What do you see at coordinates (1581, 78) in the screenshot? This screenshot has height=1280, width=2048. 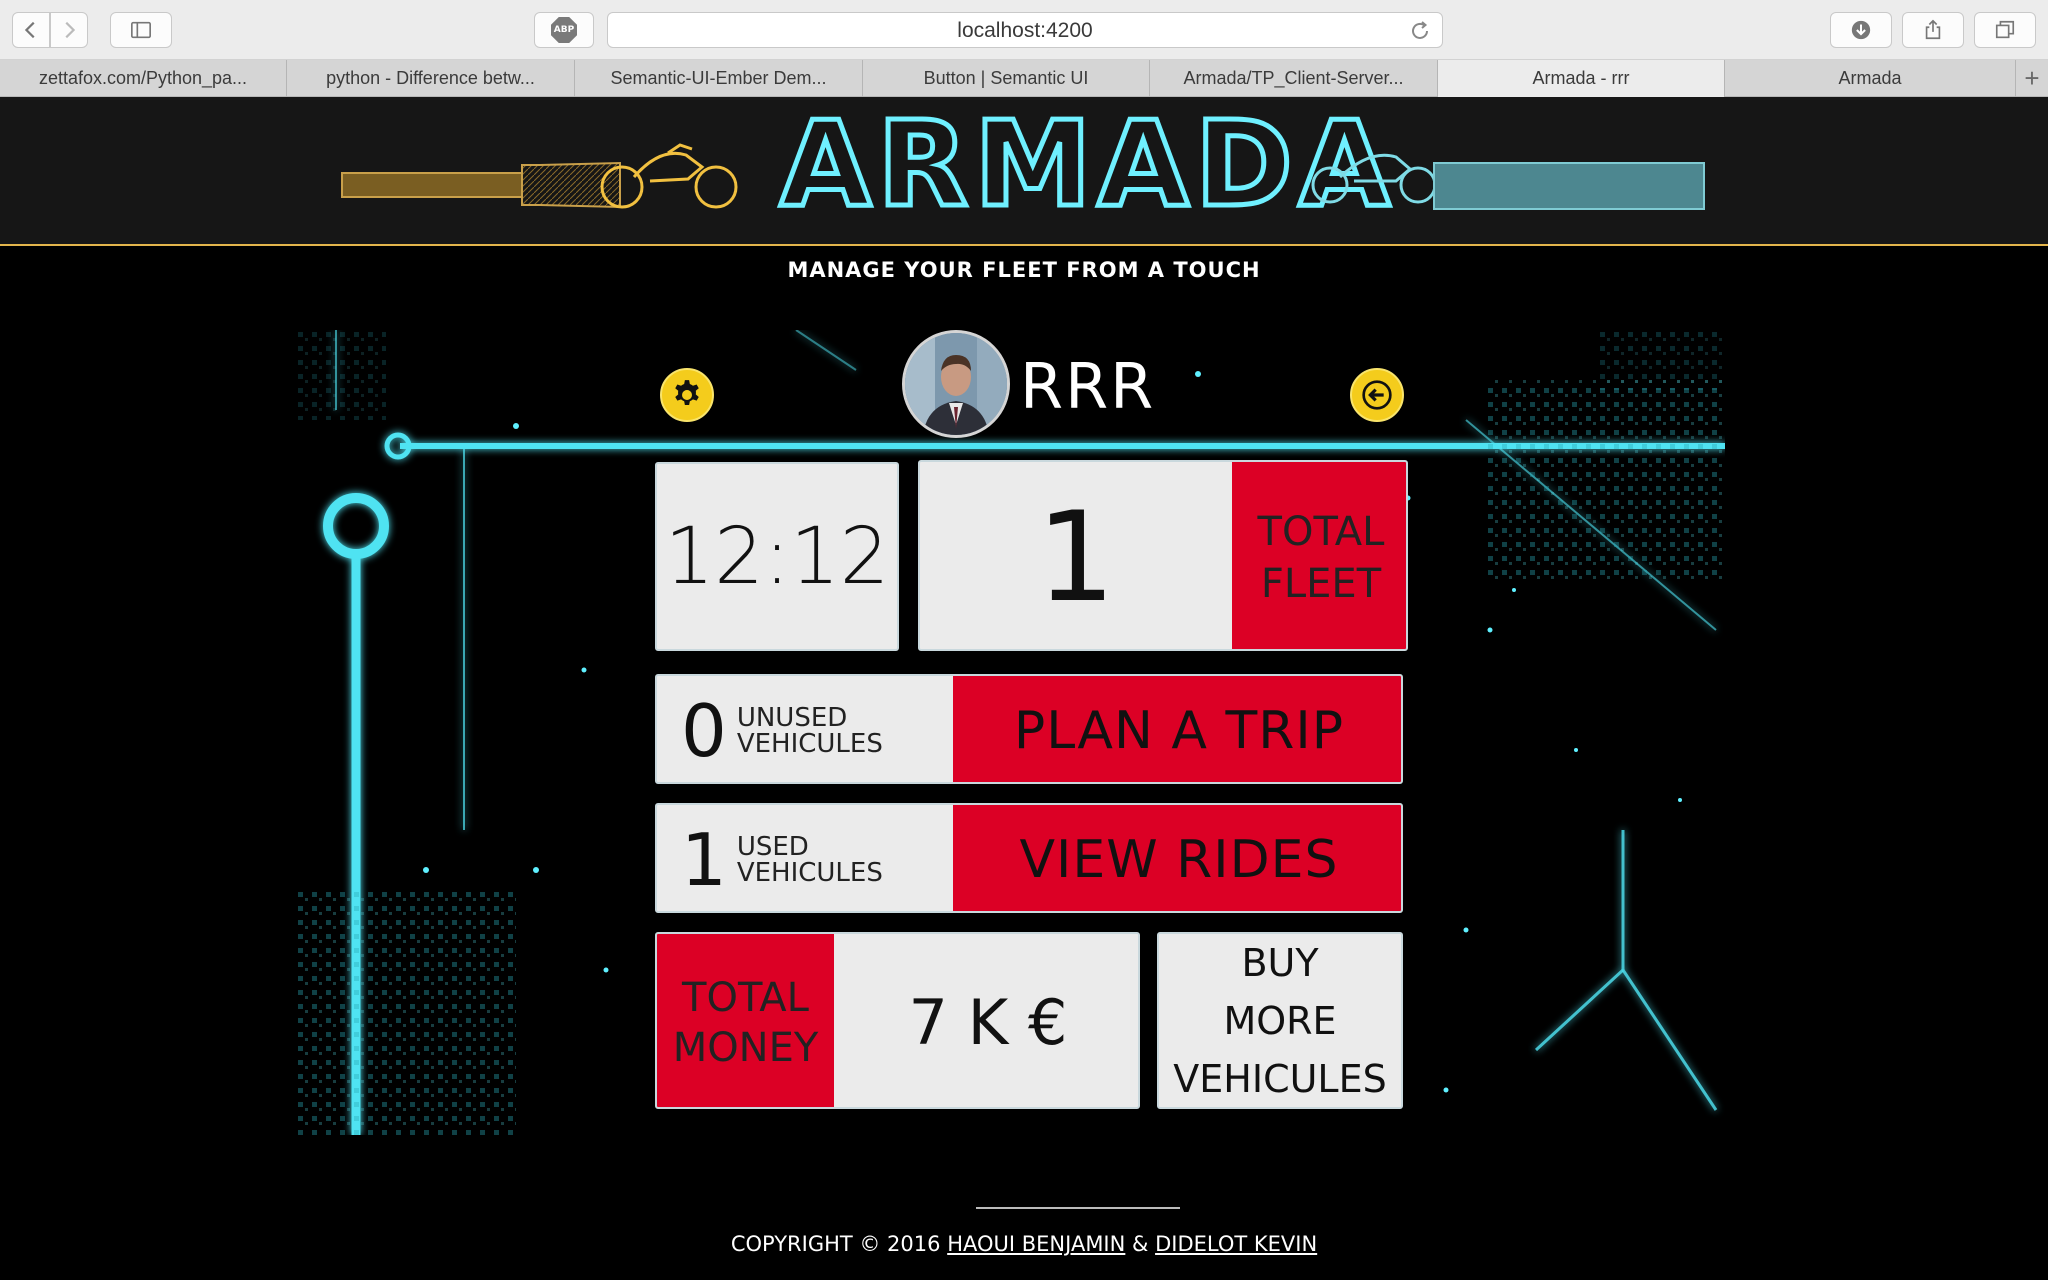 I see `tab-armada-rrr: Armada - rrr` at bounding box center [1581, 78].